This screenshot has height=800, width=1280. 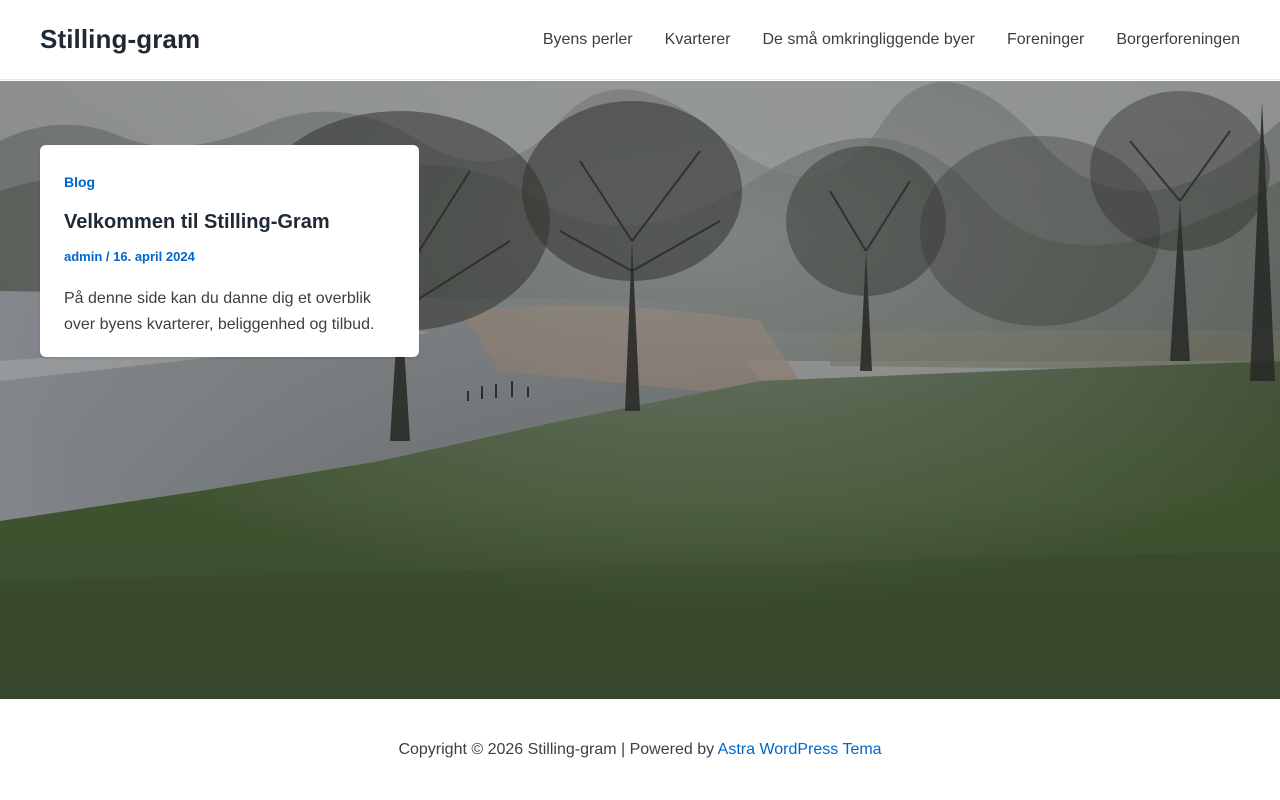 What do you see at coordinates (120, 39) in the screenshot?
I see `site-title-link: Stilling-gram` at bounding box center [120, 39].